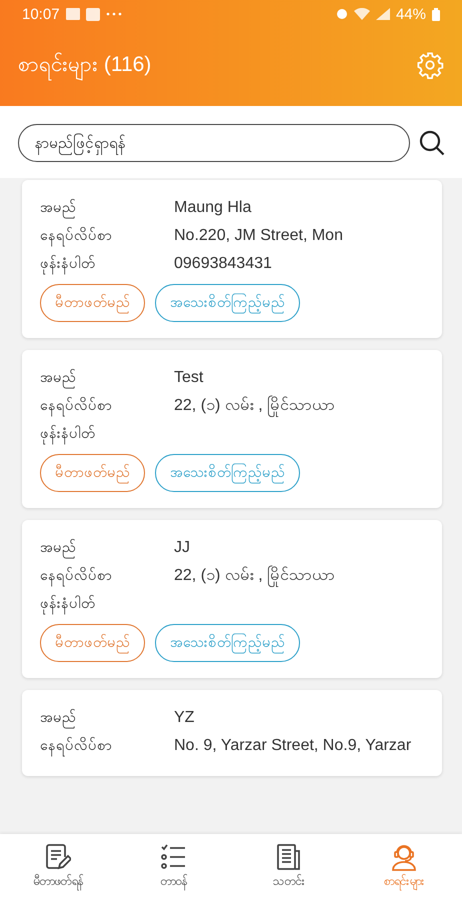 The image size is (462, 900). Describe the element at coordinates (114, 14) in the screenshot. I see `more-icon` at that location.